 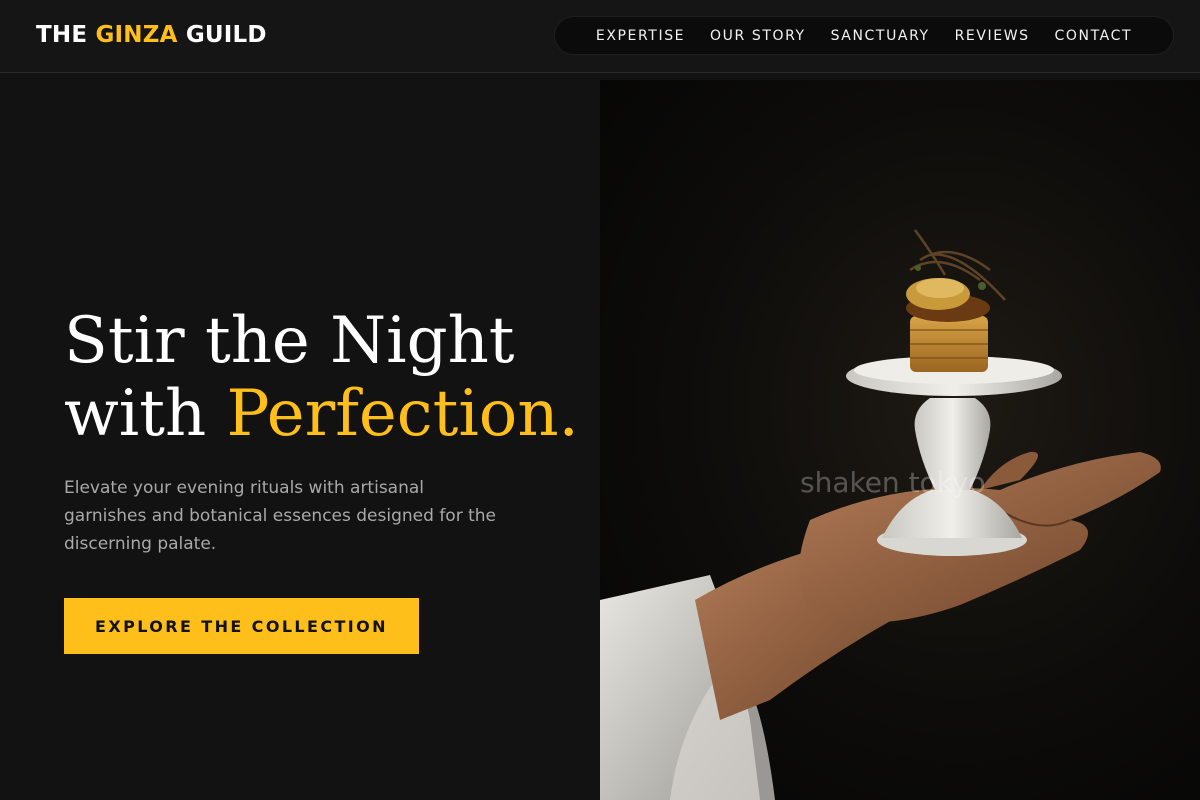 I want to click on nav-item-sanctuary: SANCTUARY, so click(x=880, y=36).